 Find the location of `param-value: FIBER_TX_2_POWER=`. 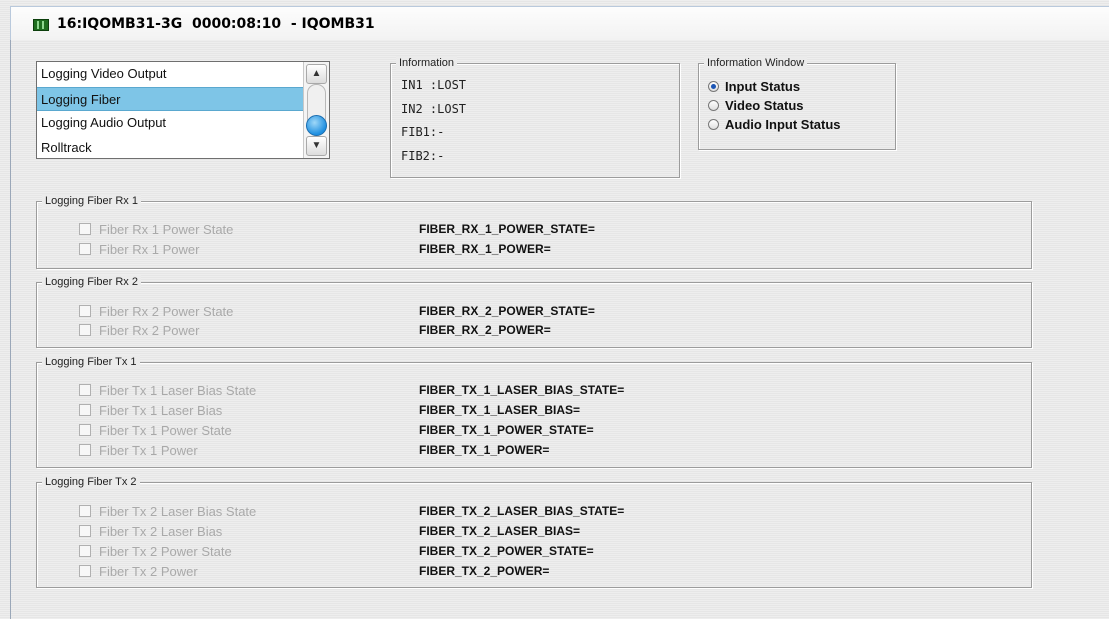

param-value: FIBER_TX_2_POWER= is located at coordinates (484, 571).